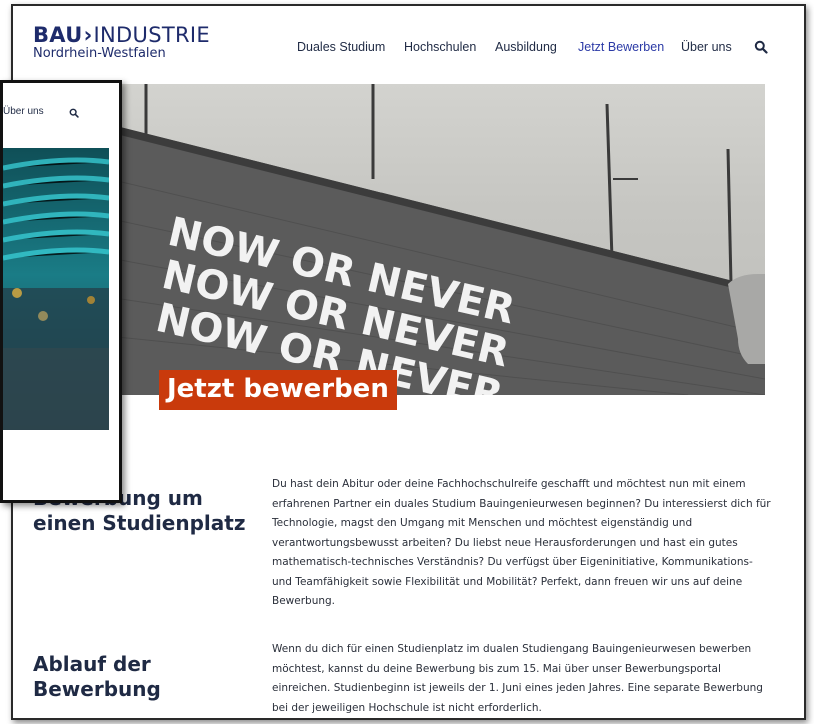 The height and width of the screenshot is (724, 814). What do you see at coordinates (56, 289) in the screenshot?
I see `overlay-photo` at bounding box center [56, 289].